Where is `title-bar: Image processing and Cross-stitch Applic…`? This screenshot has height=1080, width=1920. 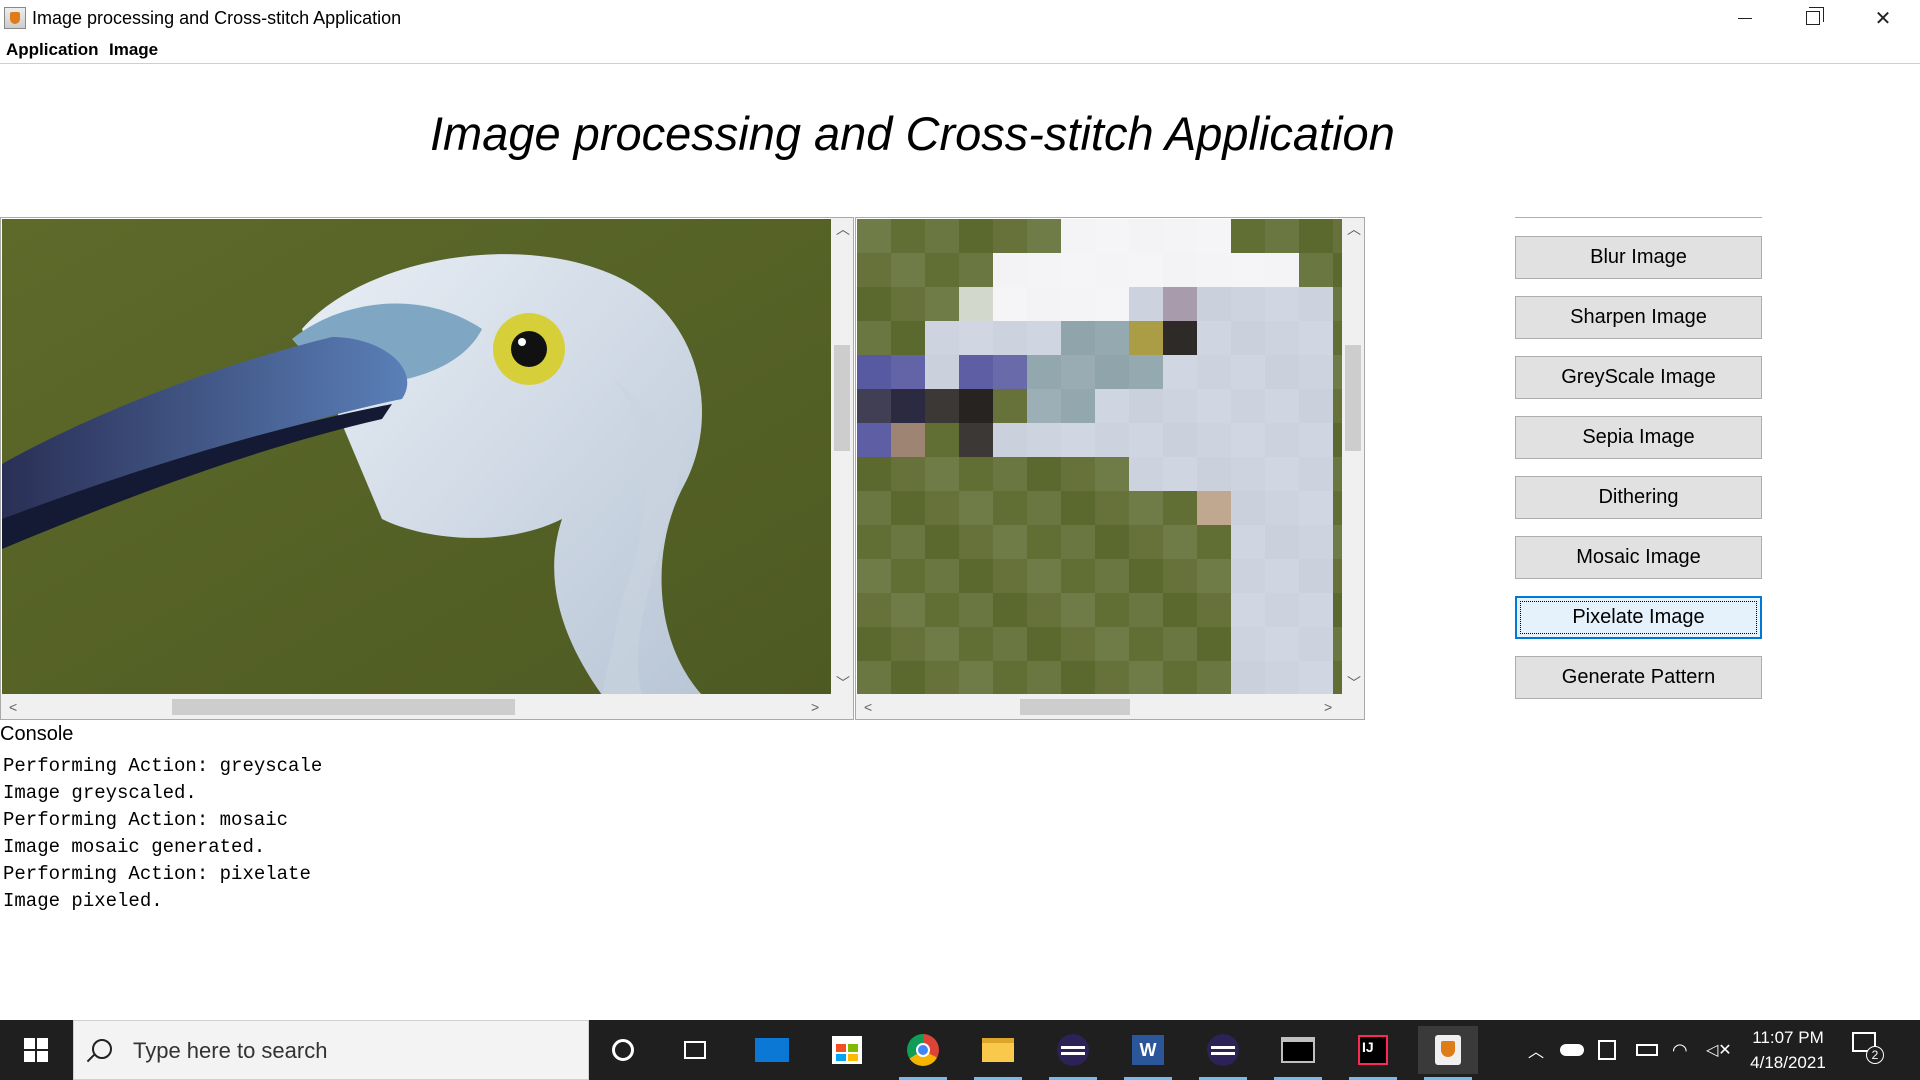 title-bar: Image processing and Cross-stitch Applic… is located at coordinates (960, 18).